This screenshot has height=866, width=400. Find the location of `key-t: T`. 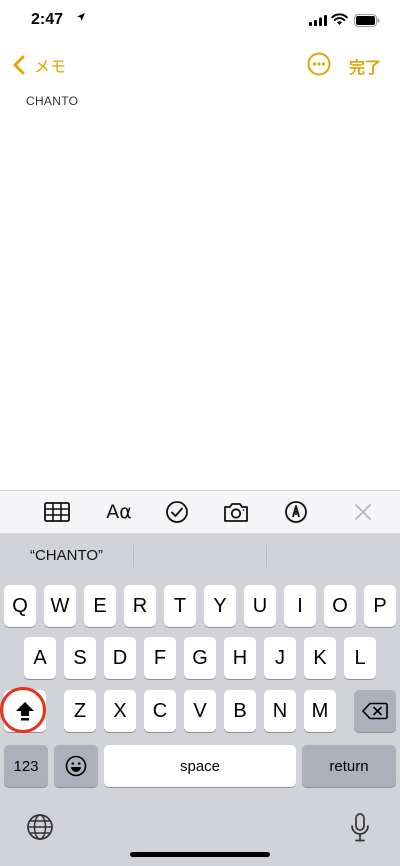

key-t: T is located at coordinates (180, 606).